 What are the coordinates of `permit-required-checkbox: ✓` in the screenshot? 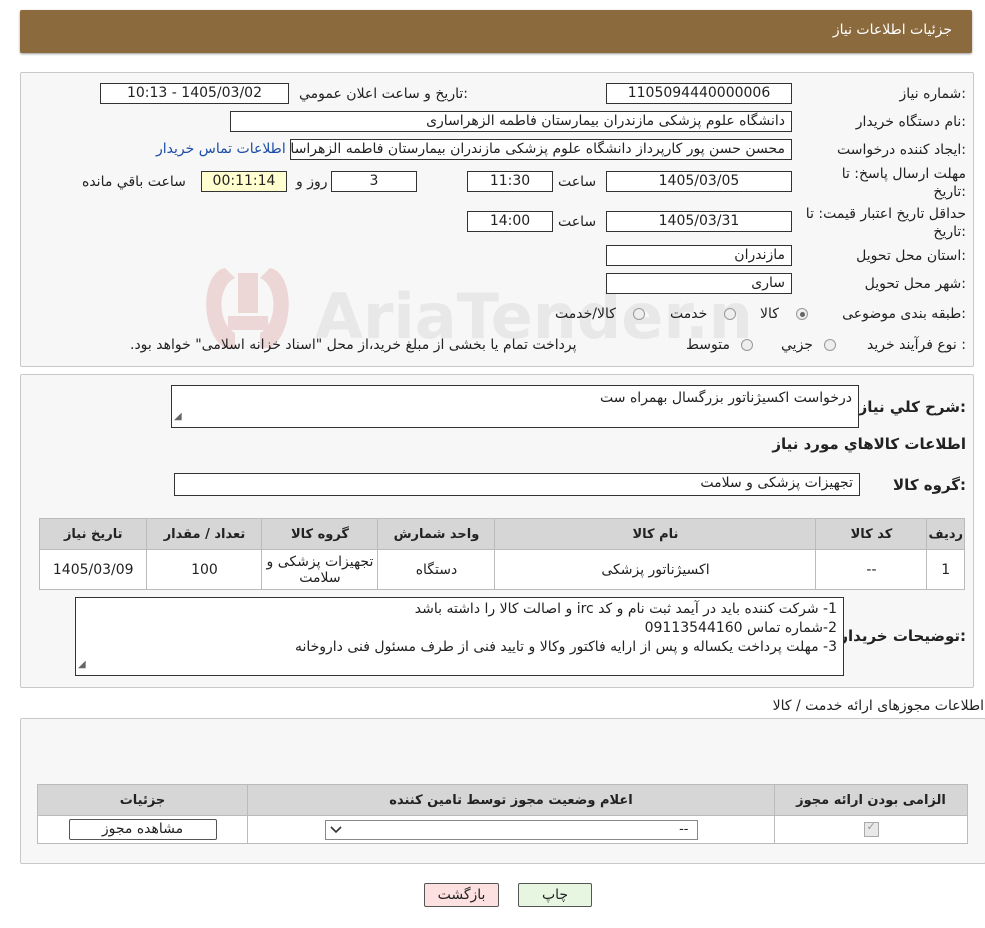 It's located at (871, 828).